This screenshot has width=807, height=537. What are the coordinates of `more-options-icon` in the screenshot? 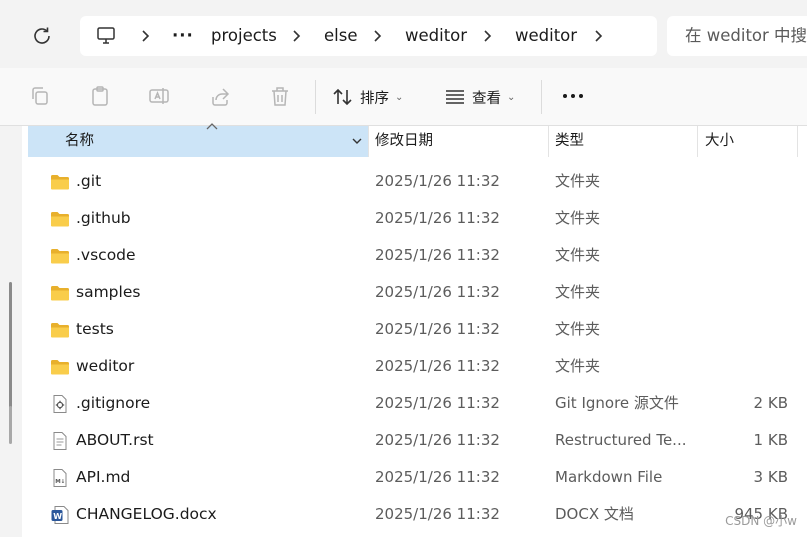 It's located at (573, 96).